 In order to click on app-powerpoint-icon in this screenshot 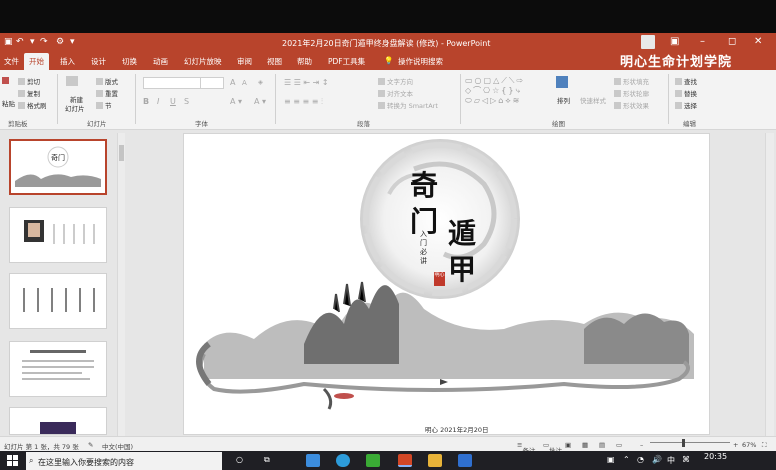, I will do `click(405, 460)`.